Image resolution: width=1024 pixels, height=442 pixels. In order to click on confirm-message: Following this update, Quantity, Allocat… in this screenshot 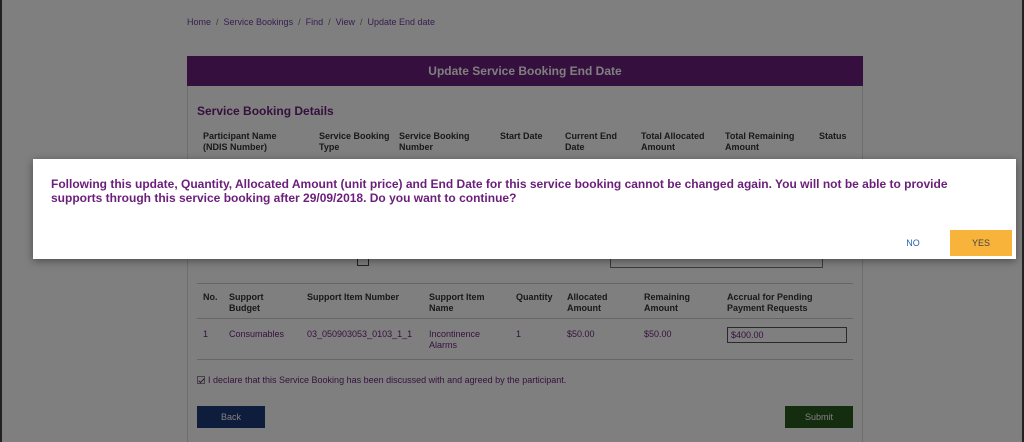, I will do `click(499, 191)`.